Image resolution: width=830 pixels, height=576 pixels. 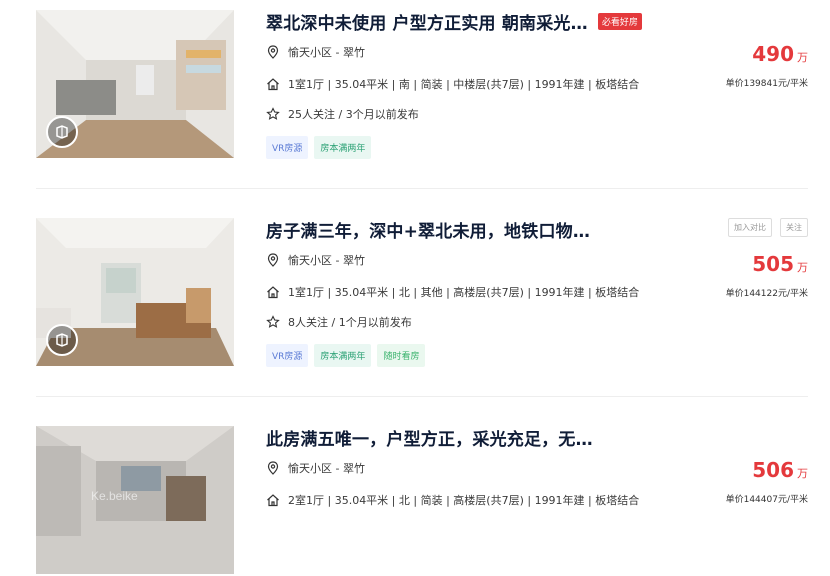 I want to click on listing-photo: Ke.beike, so click(x=135, y=500).